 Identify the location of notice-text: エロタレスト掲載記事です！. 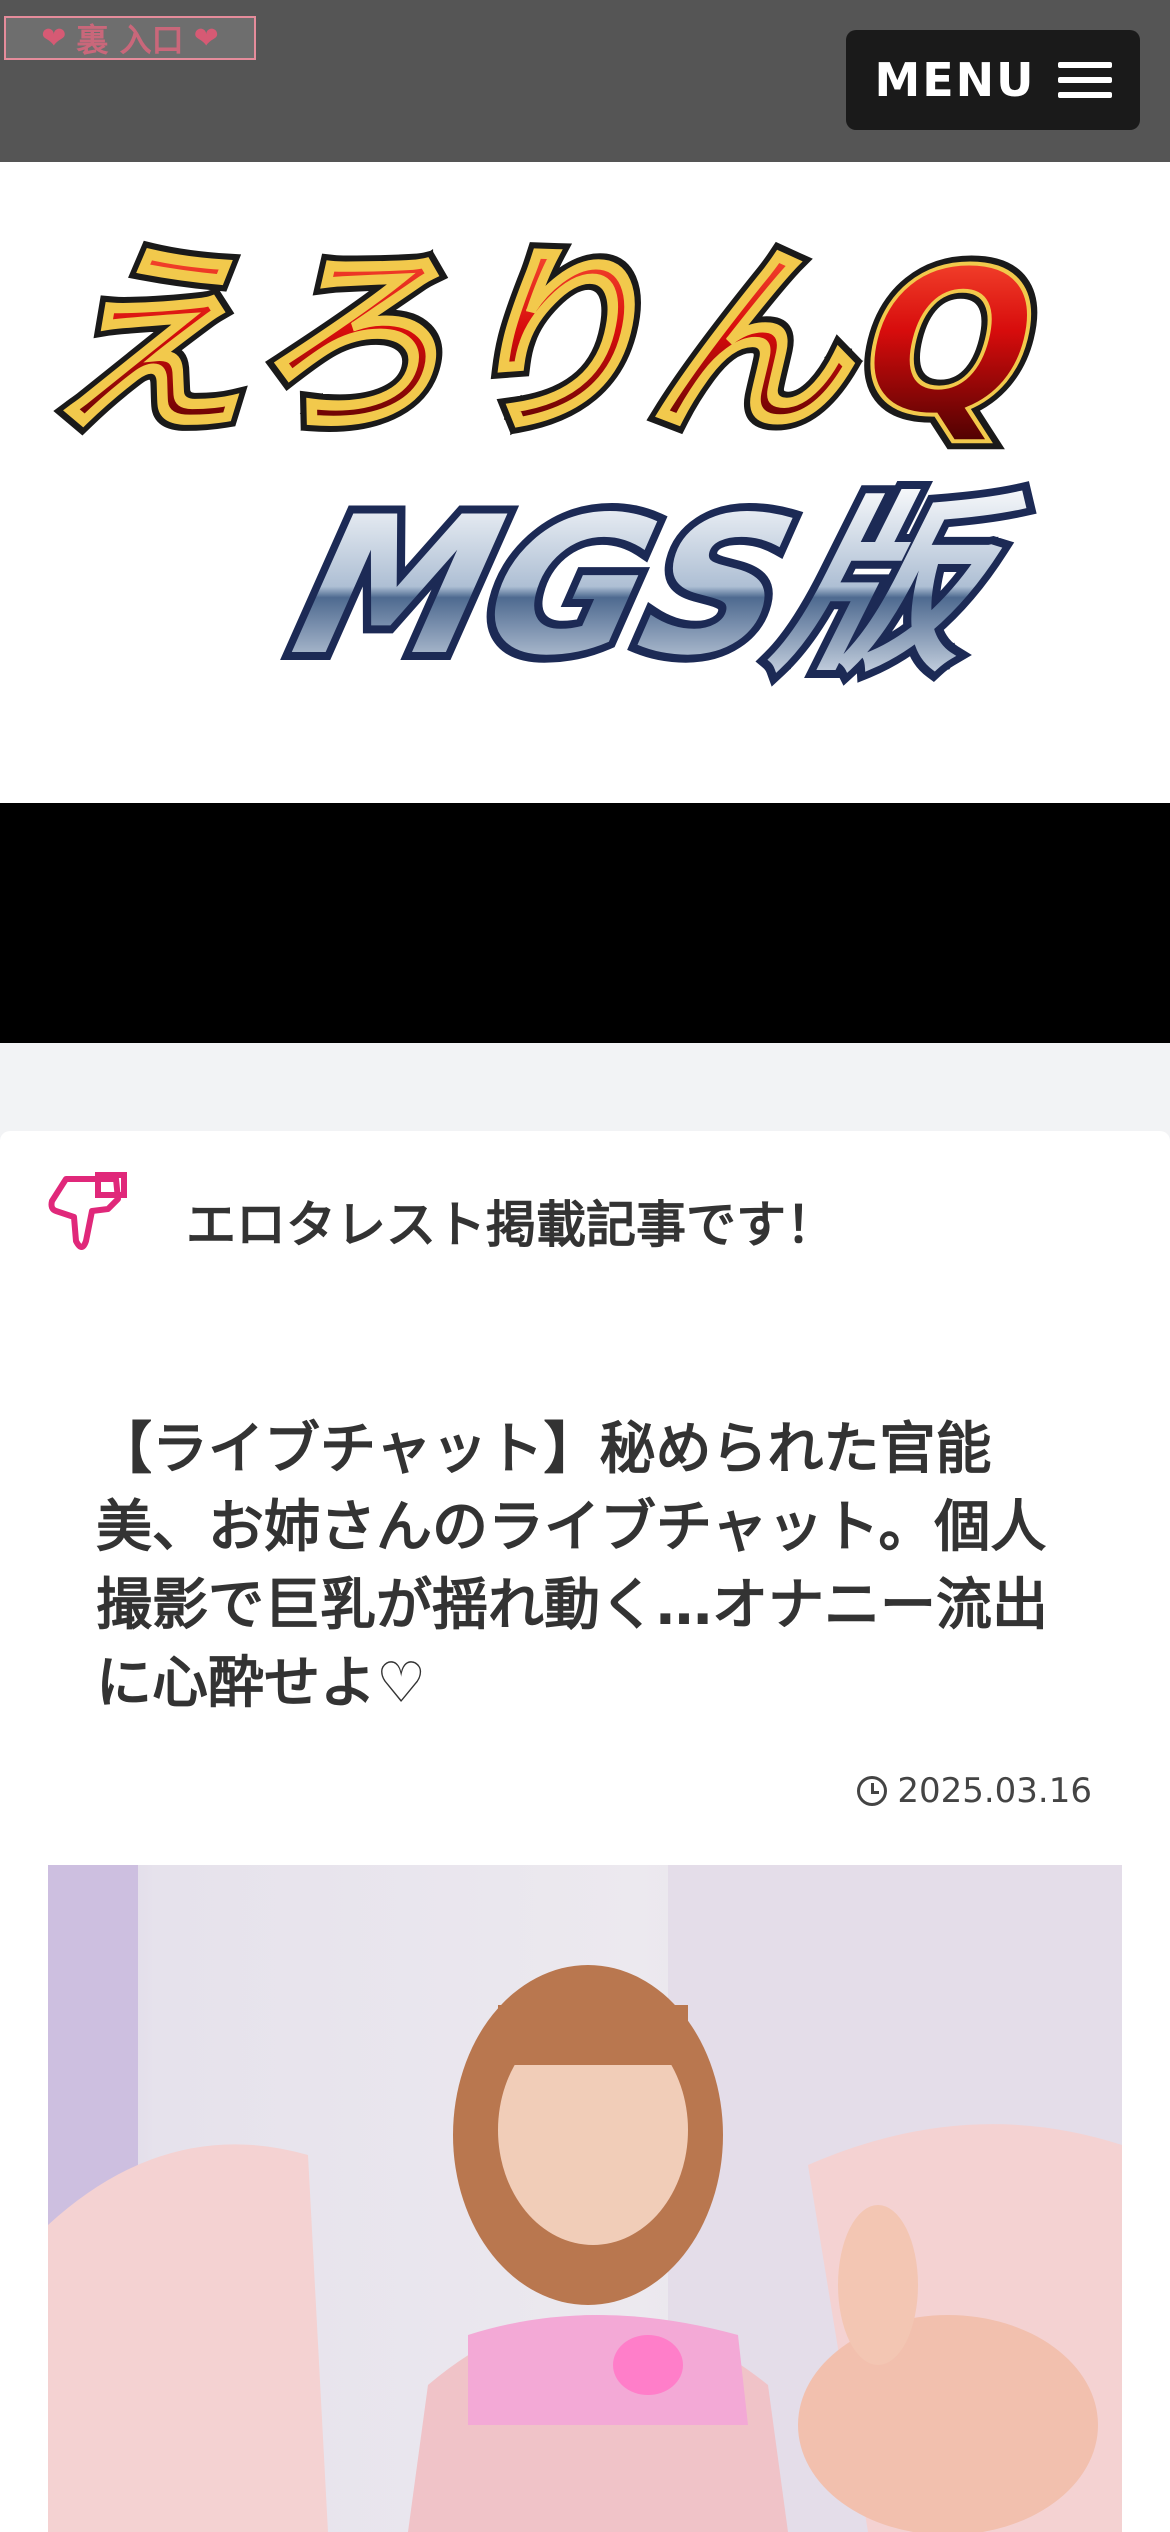
(511, 1225).